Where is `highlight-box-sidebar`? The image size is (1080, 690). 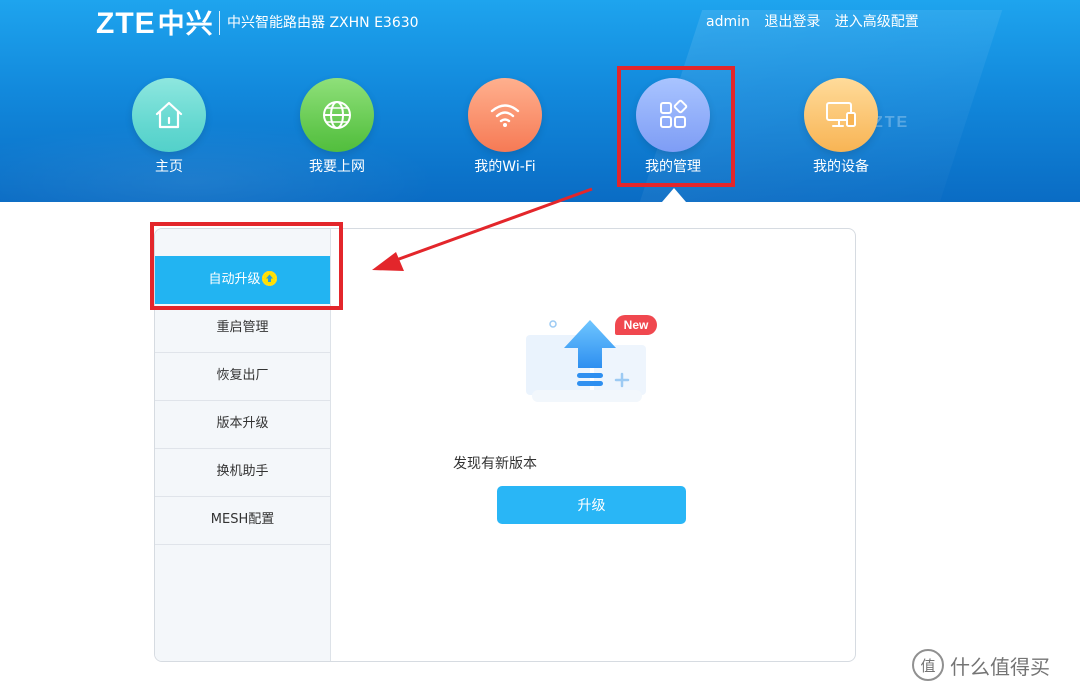 highlight-box-sidebar is located at coordinates (246, 266).